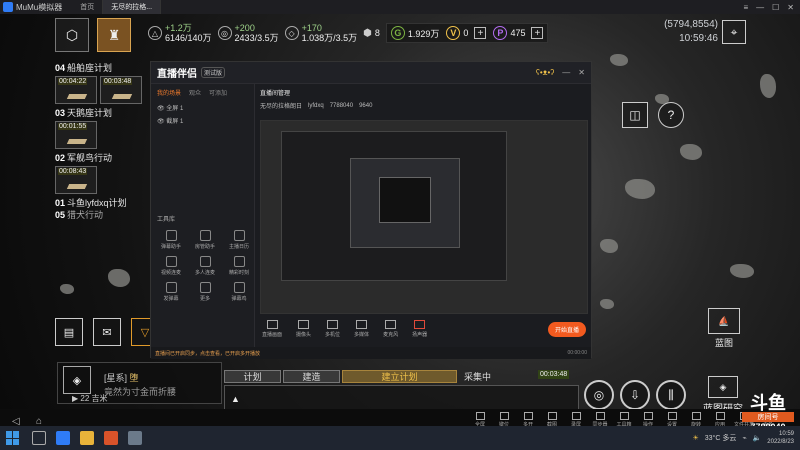 The width and height of the screenshot is (800, 450). I want to click on camera-button: 摄像头, so click(303, 329).